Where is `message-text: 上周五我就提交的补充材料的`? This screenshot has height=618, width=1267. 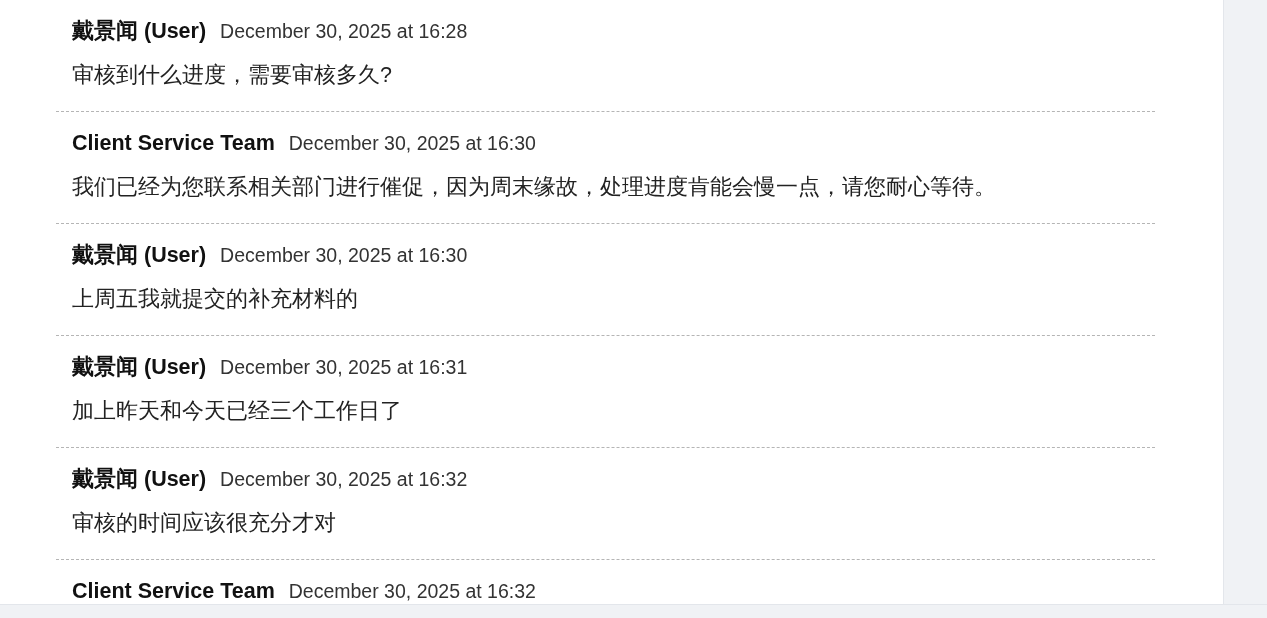 message-text: 上周五我就提交的补充材料的 is located at coordinates (215, 299).